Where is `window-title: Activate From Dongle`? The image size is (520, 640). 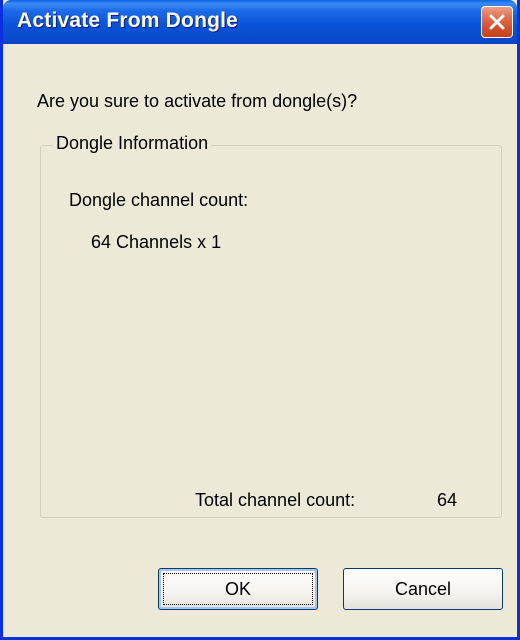
window-title: Activate From Dongle is located at coordinates (128, 20).